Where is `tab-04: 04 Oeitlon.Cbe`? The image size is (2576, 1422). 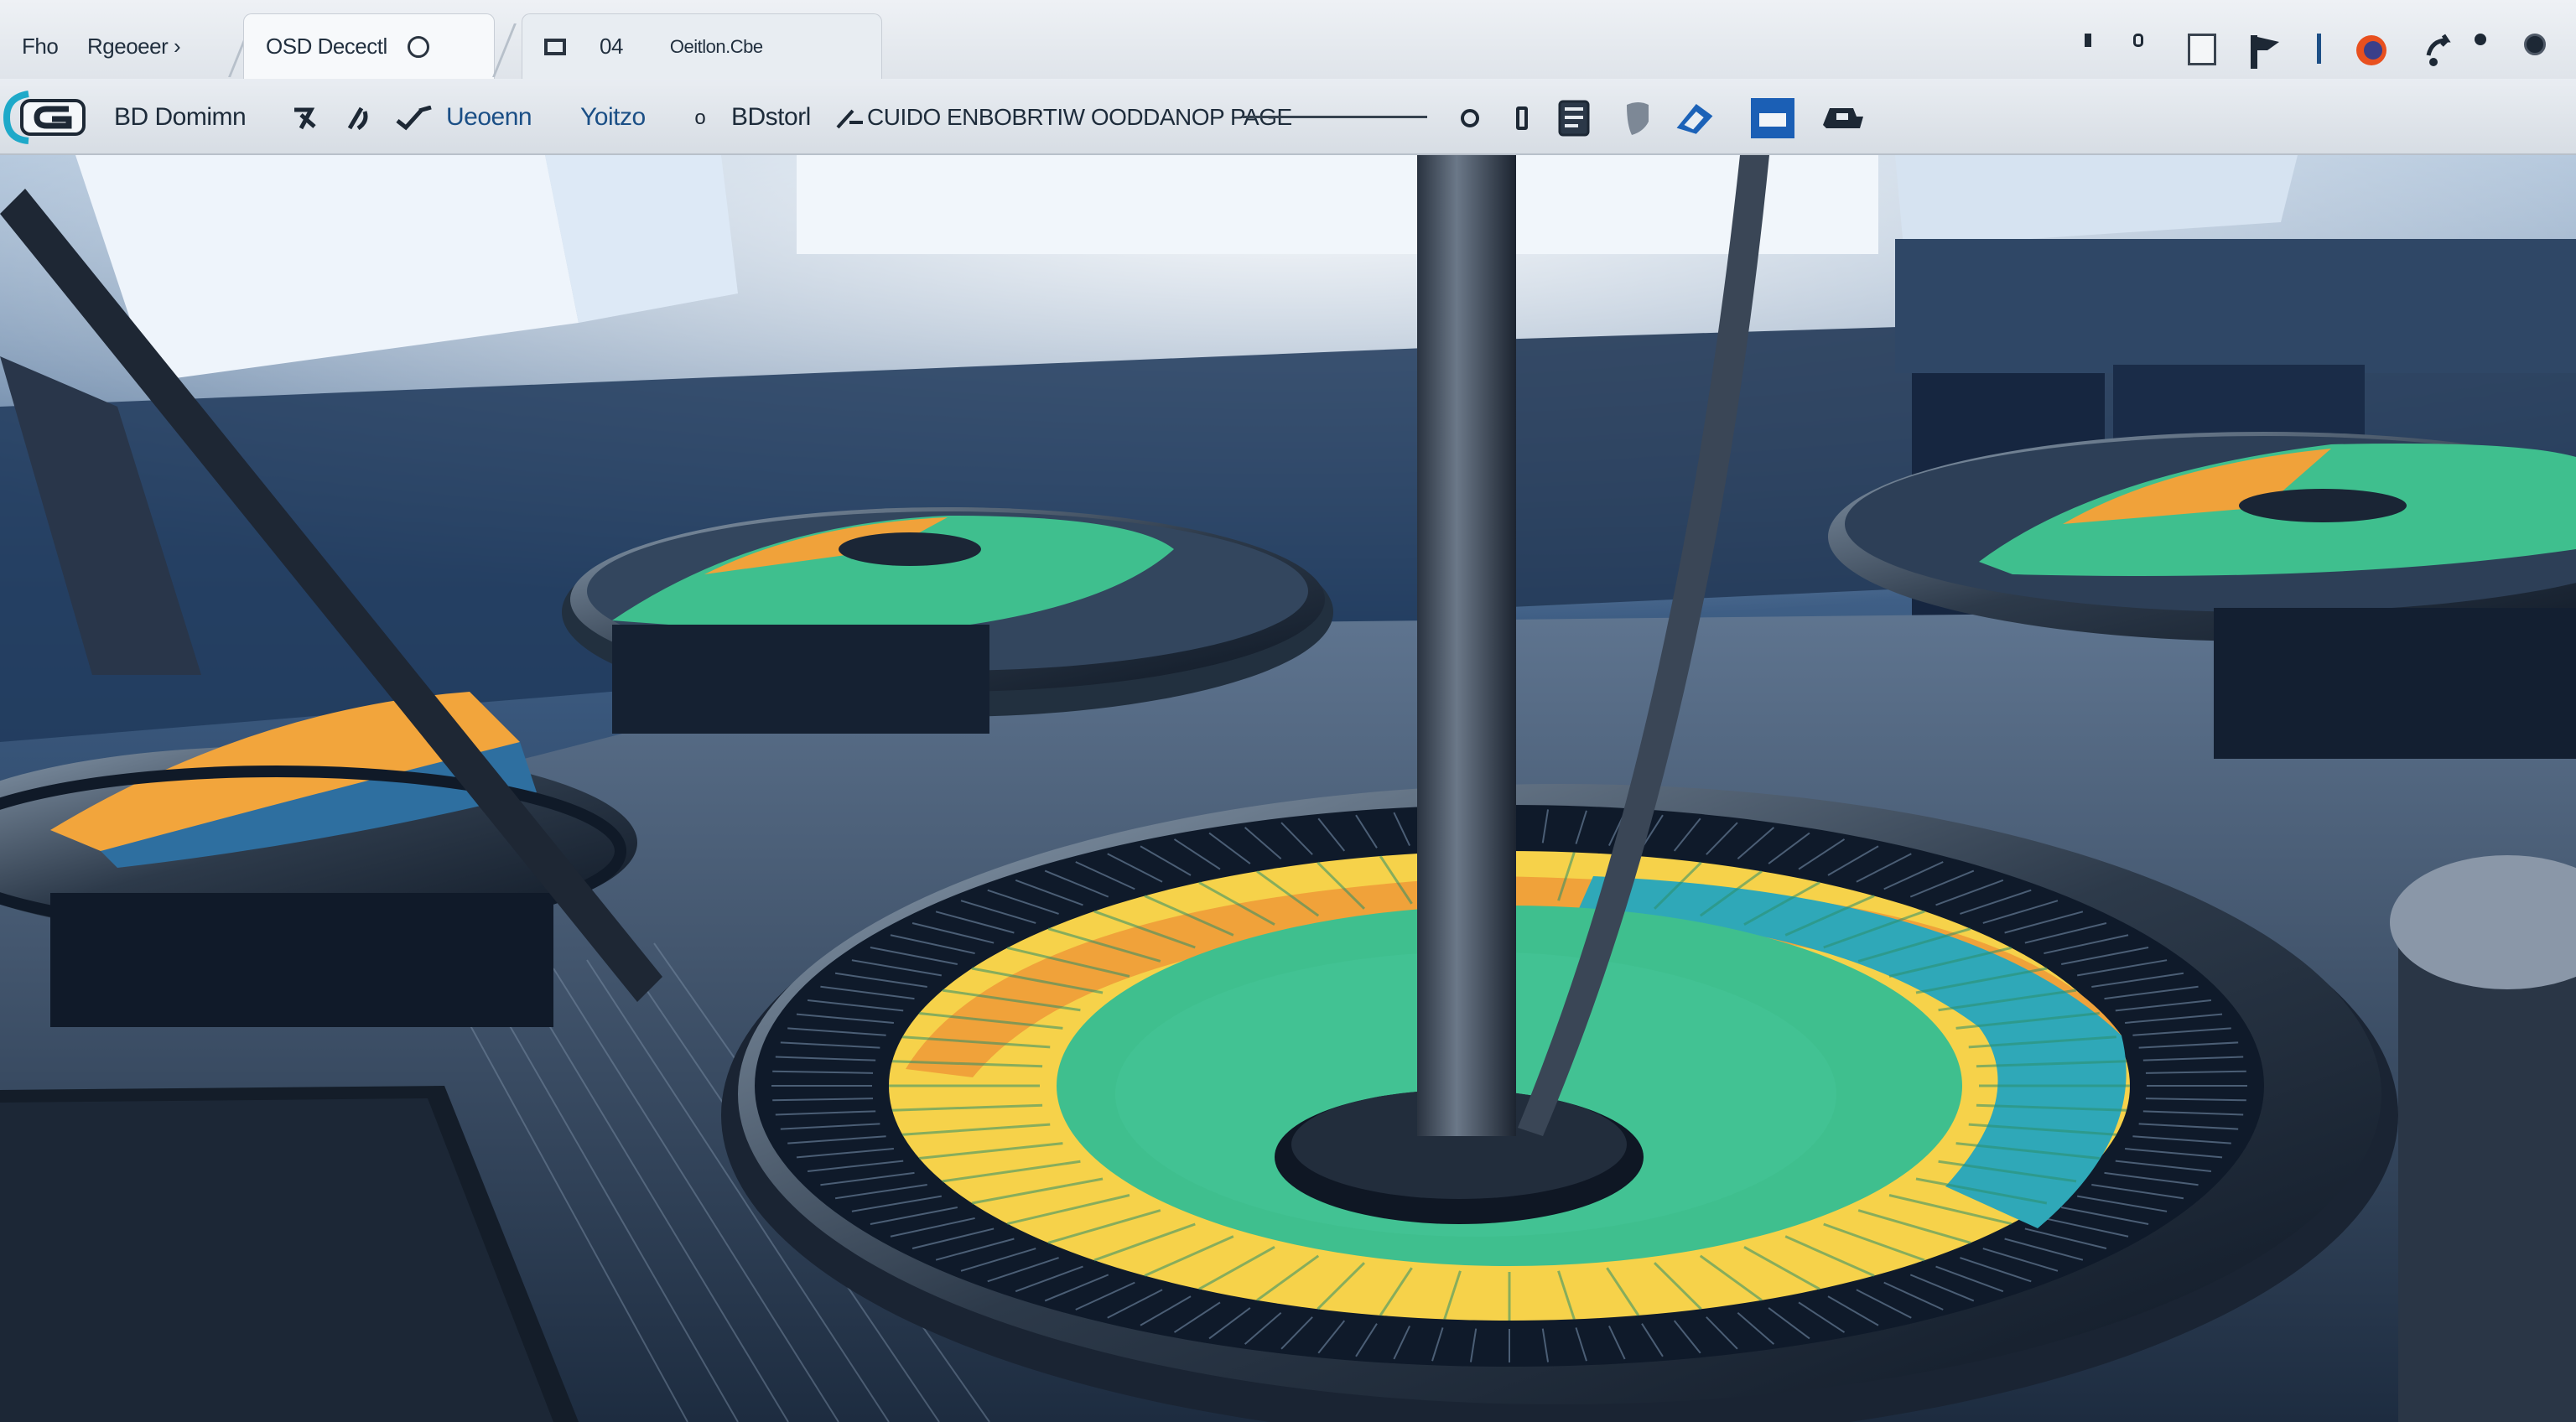 tab-04: 04 Oeitlon.Cbe is located at coordinates (702, 46).